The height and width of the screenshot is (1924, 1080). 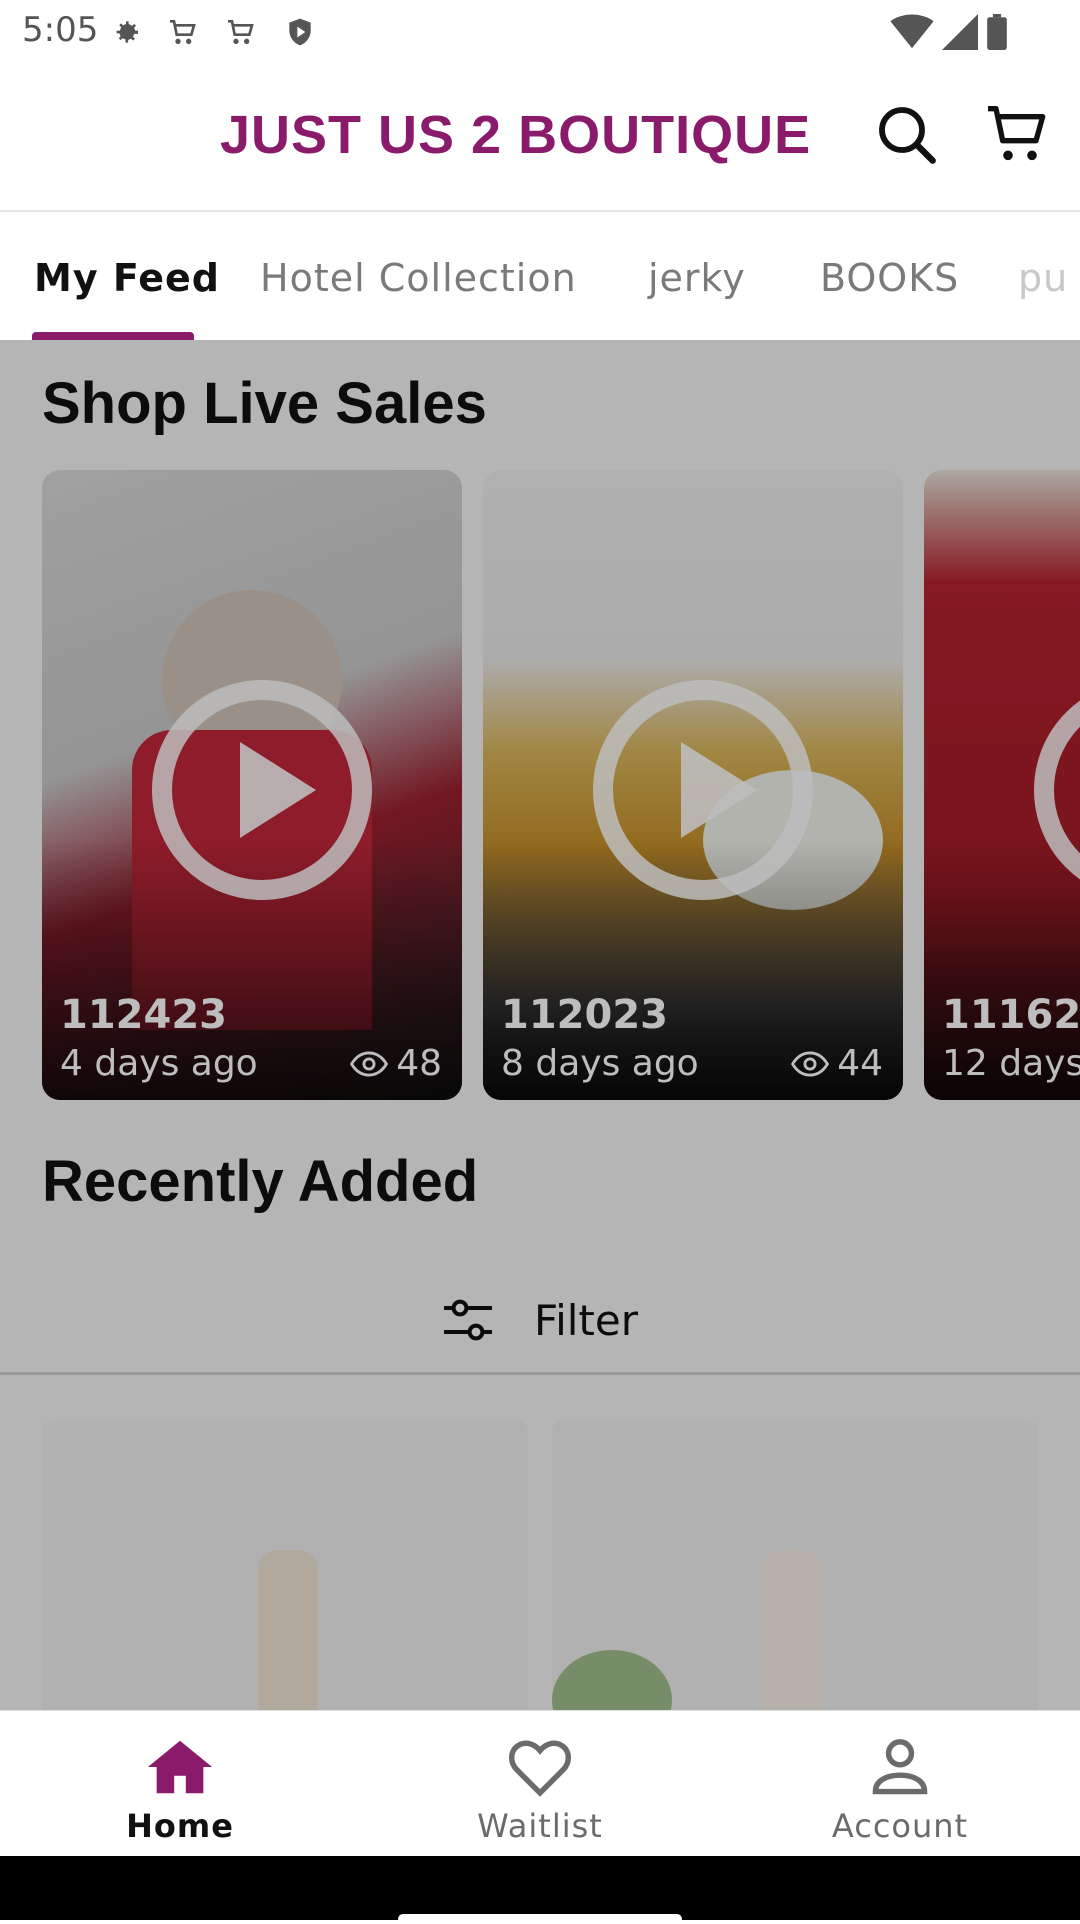 I want to click on battery-icon, so click(x=997, y=32).